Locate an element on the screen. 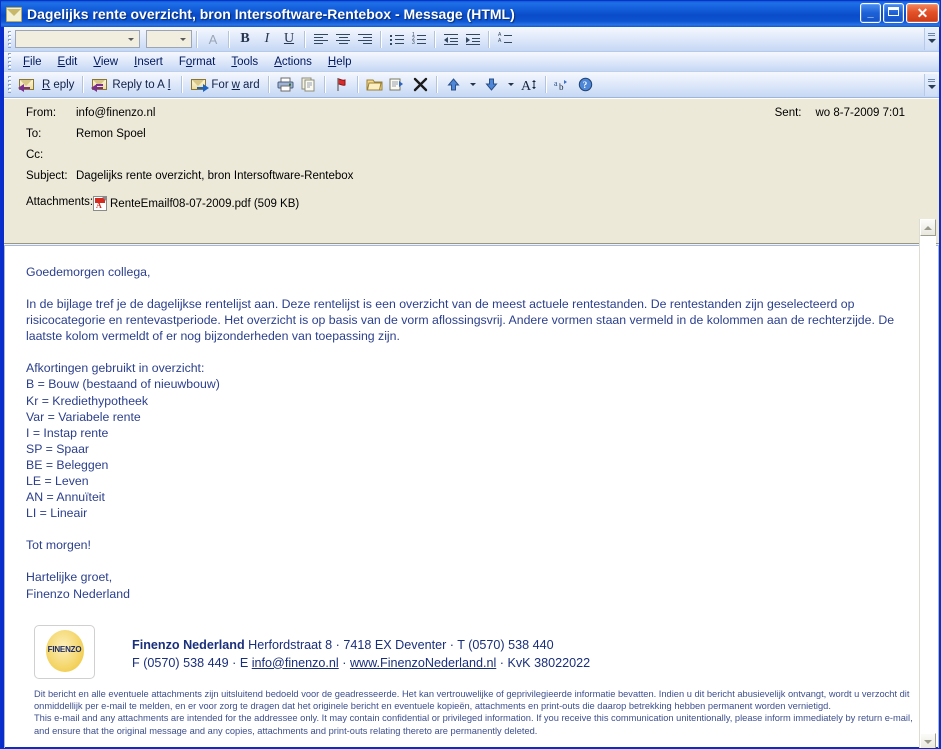  attachment-item: A RenteEmailf08-07-2009.pdf (509 KB) is located at coordinates (196, 203).